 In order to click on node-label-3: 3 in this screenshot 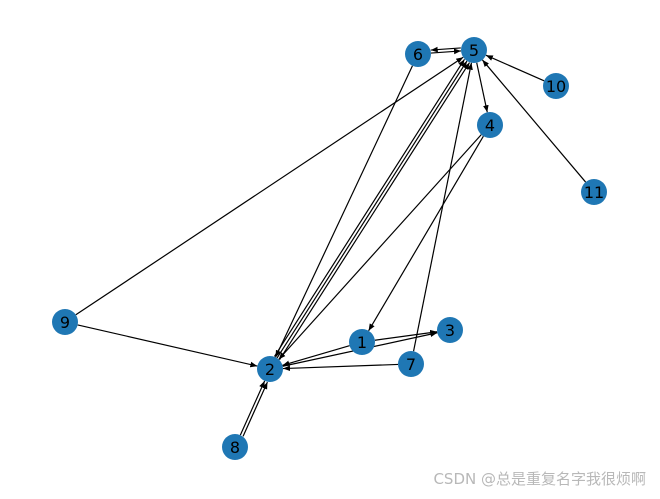, I will do `click(450, 330)`.